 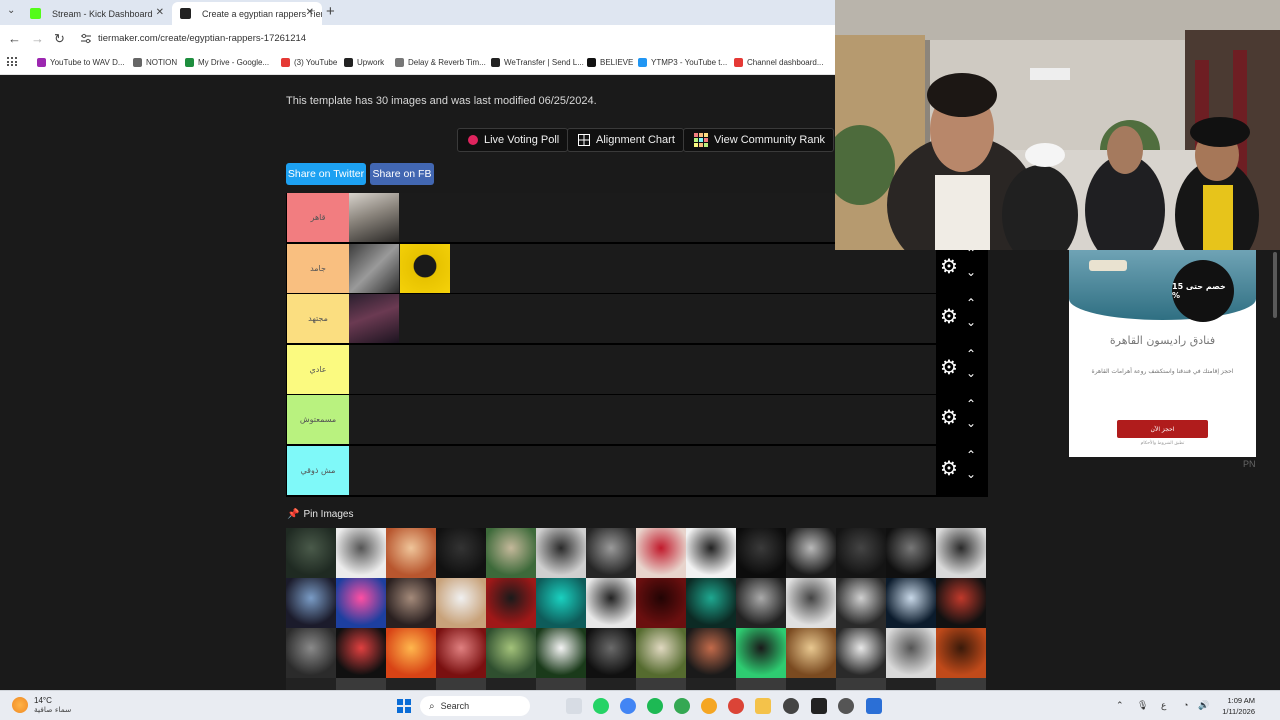 What do you see at coordinates (364, 62) in the screenshot?
I see `bookmark-item: Upwork` at bounding box center [364, 62].